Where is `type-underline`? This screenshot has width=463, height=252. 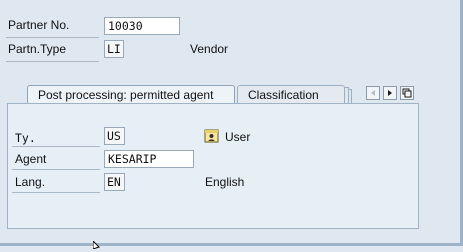 type-underline is located at coordinates (56, 146).